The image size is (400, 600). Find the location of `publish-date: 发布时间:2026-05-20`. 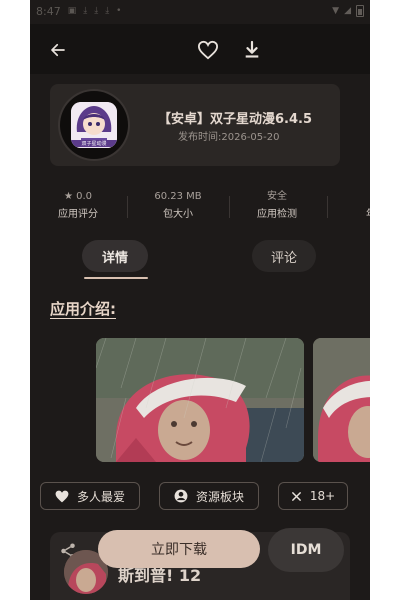

publish-date: 发布时间:2026-05-20 is located at coordinates (229, 137).